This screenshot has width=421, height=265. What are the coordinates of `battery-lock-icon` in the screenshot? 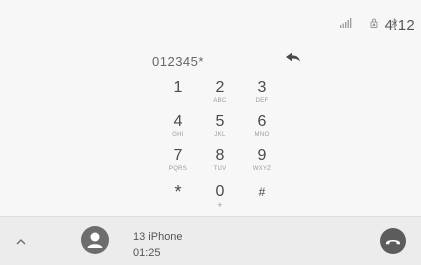 It's located at (374, 23).